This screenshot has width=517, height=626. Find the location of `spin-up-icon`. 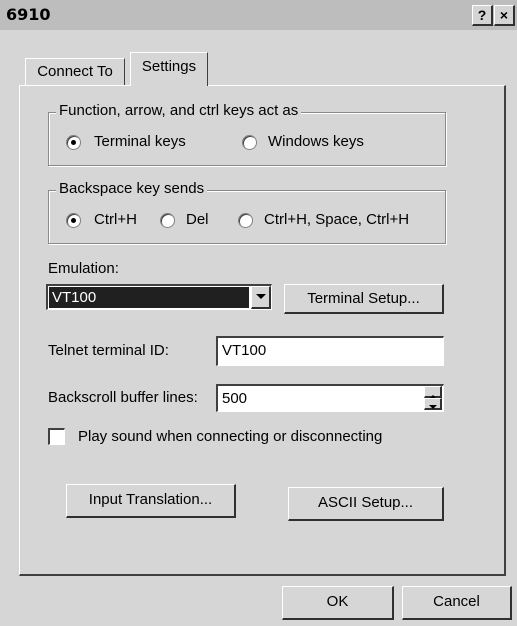

spin-up-icon is located at coordinates (433, 392).